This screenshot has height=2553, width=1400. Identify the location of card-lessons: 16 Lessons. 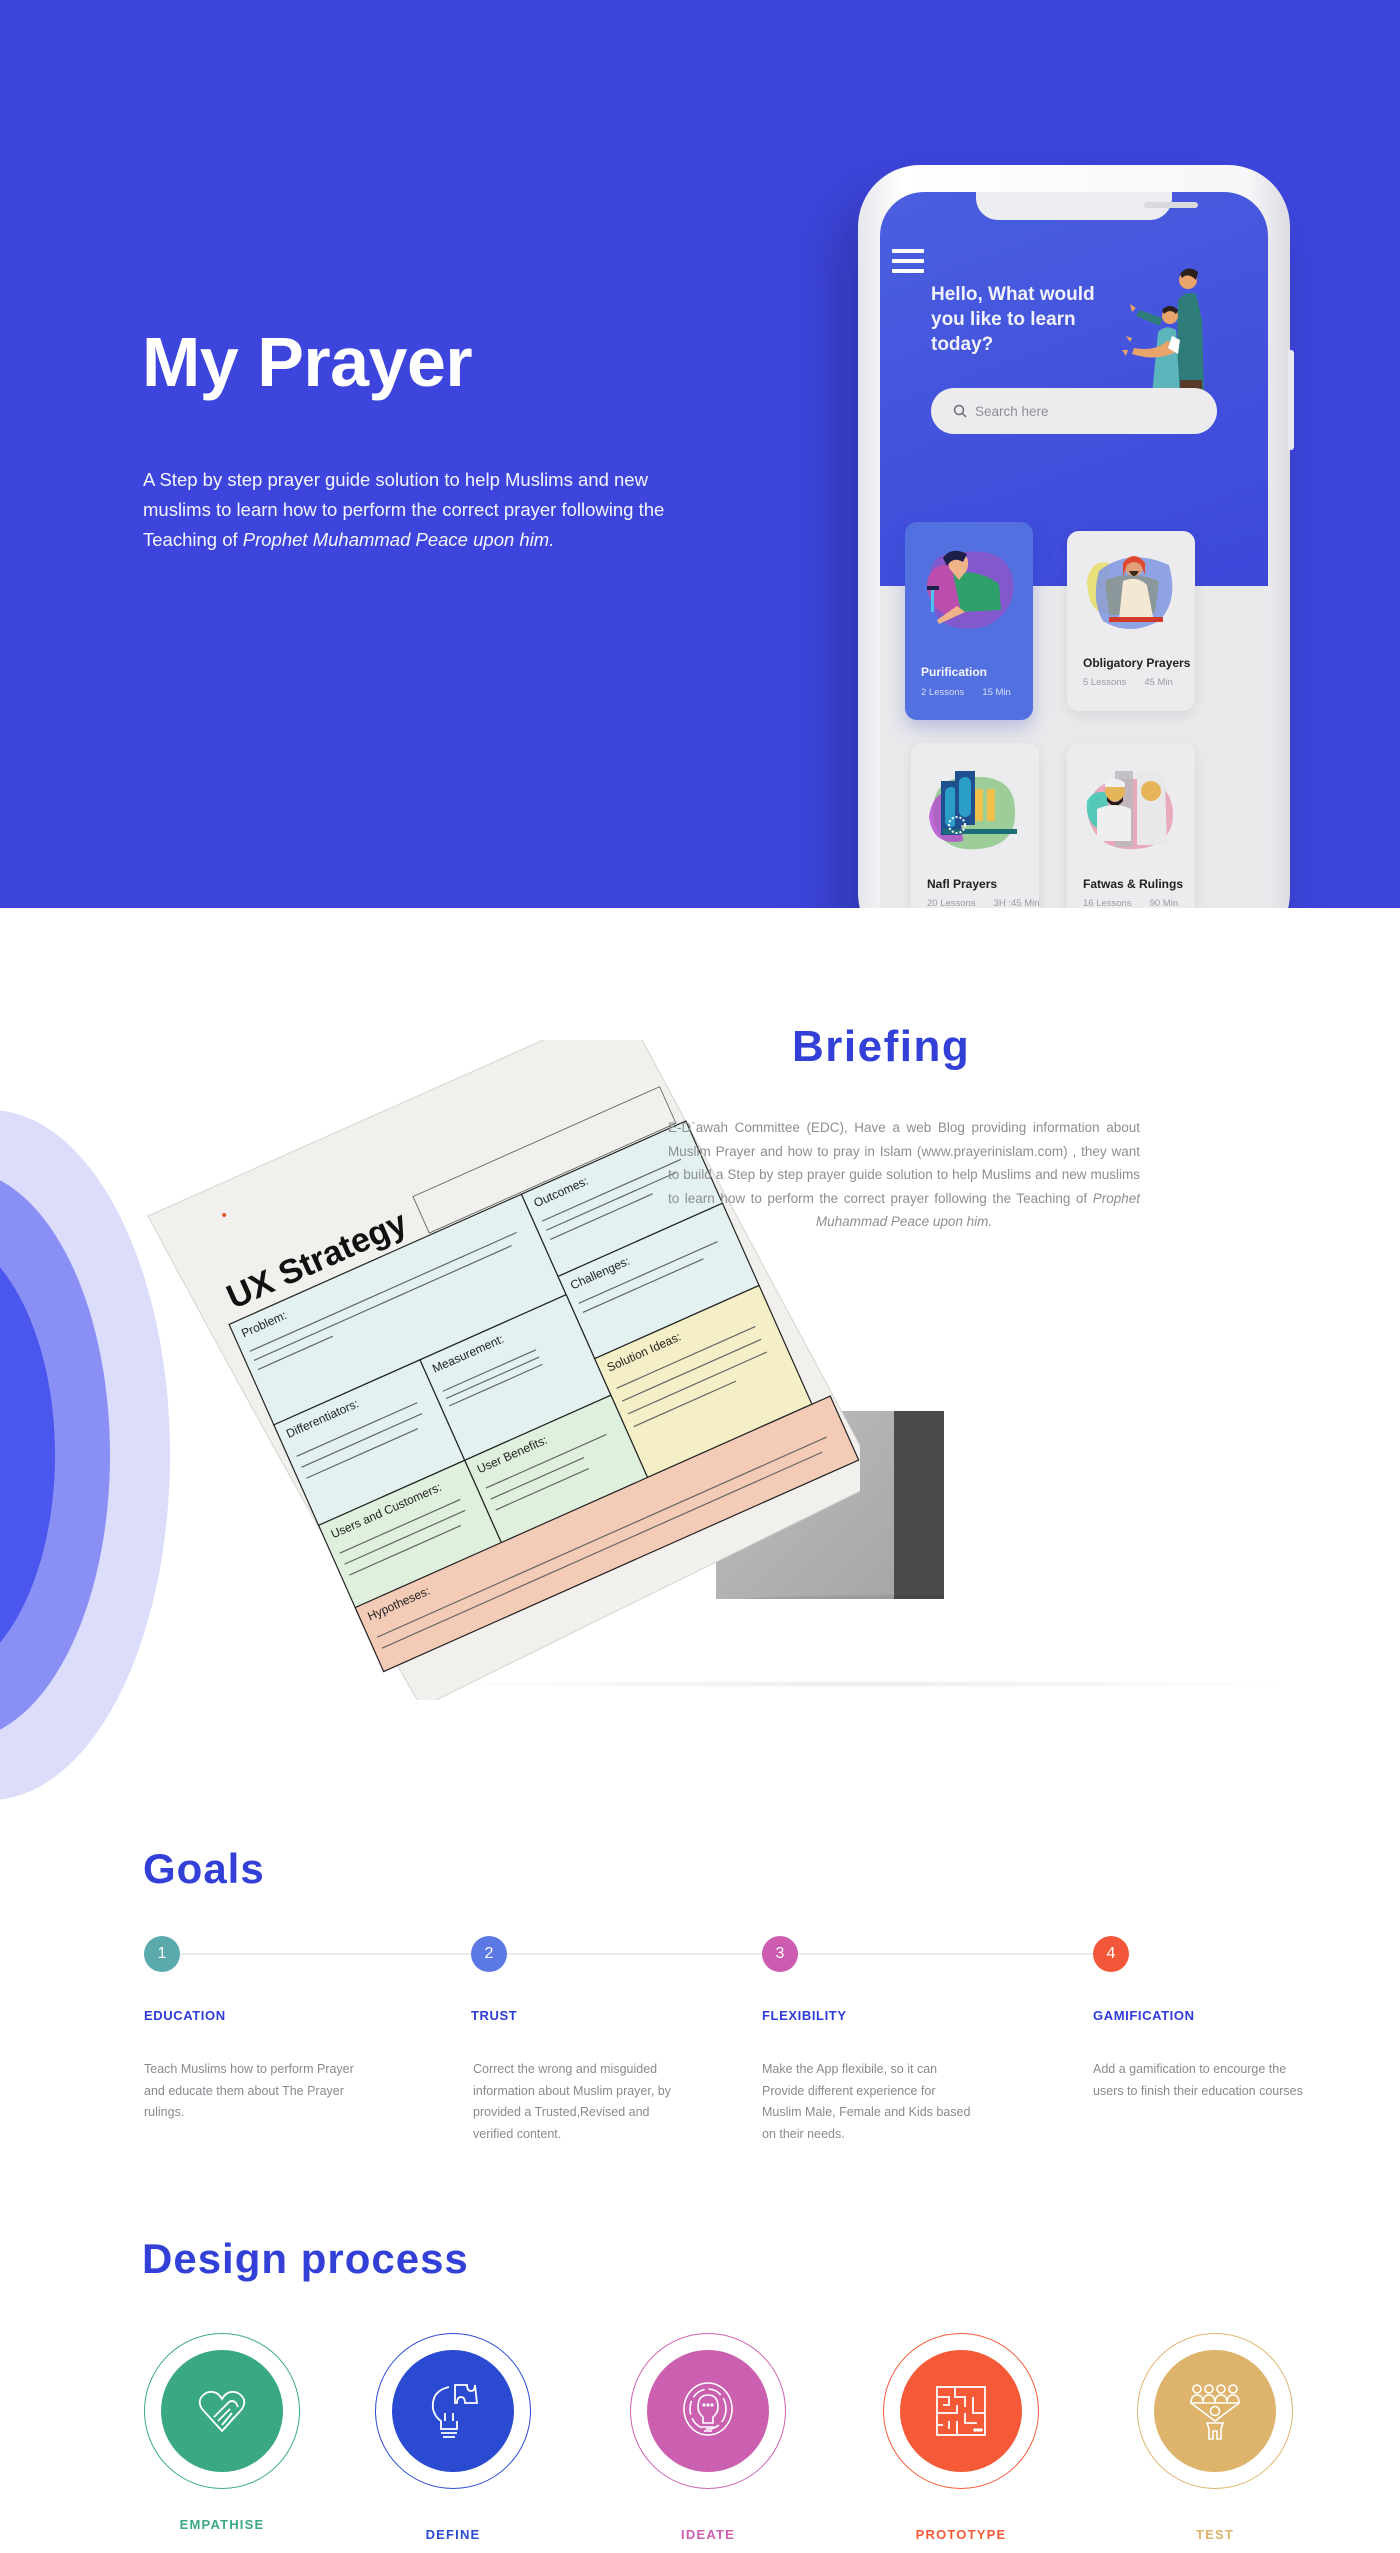
(1107, 903).